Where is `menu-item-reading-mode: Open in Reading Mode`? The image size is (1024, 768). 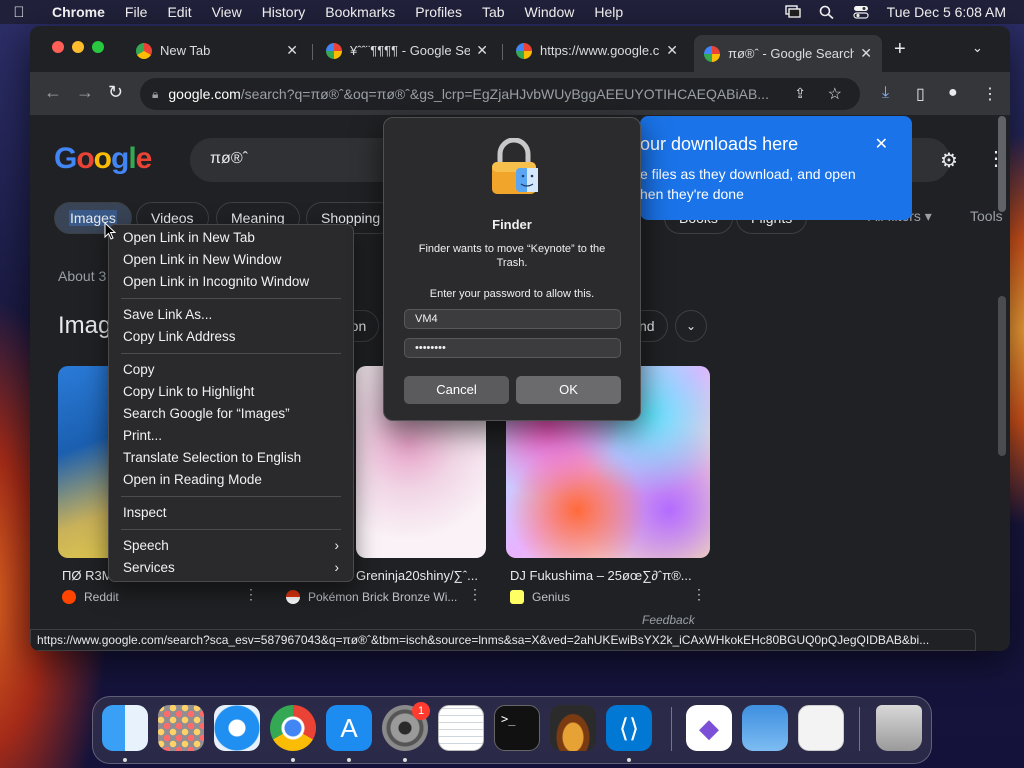
menu-item-reading-mode: Open in Reading Mode is located at coordinates (232, 480).